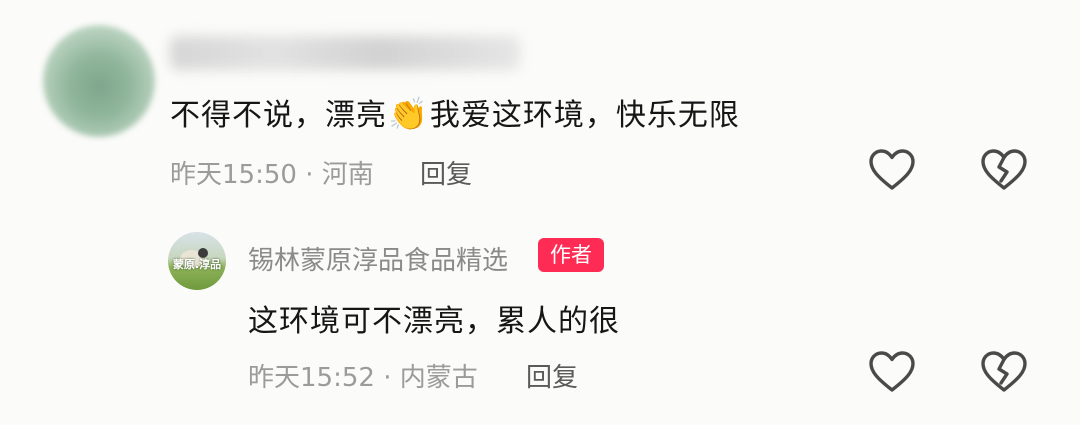 This screenshot has height=425, width=1080. Describe the element at coordinates (584, 115) in the screenshot. I see `comment-text-part2: 我爱这环境，快乐无限` at that location.